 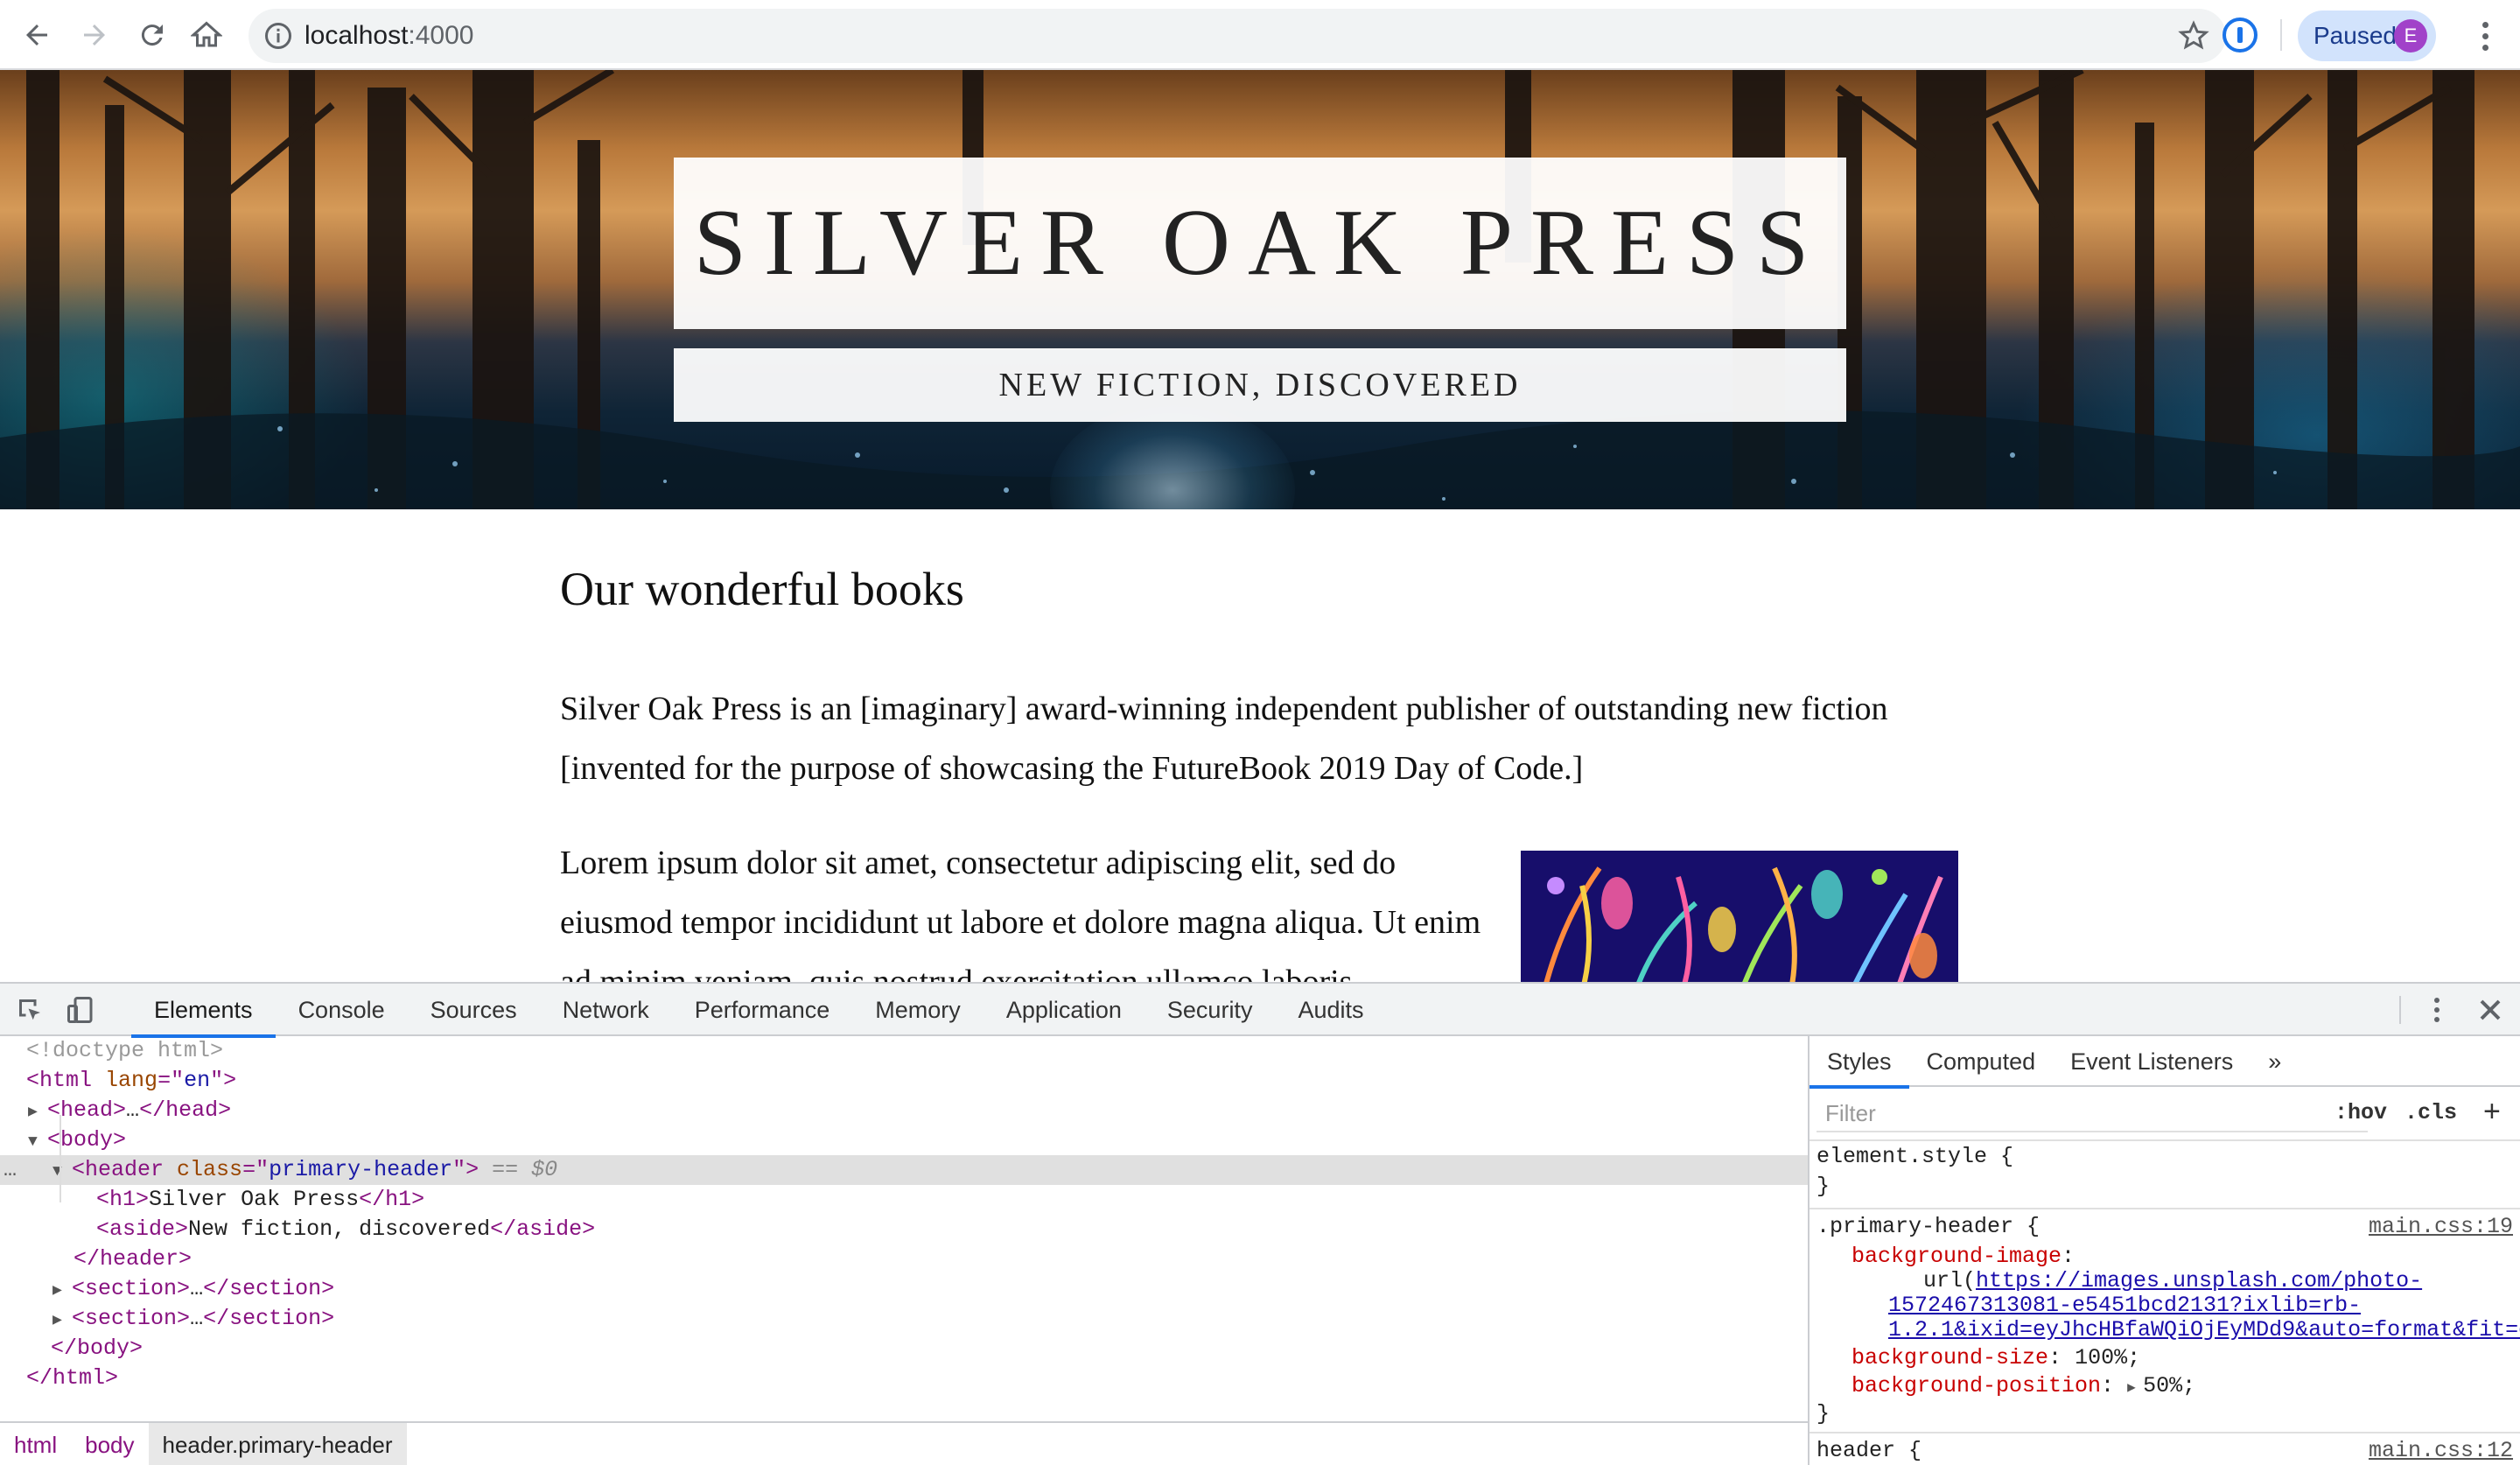 What do you see at coordinates (60, 1158) in the screenshot?
I see `indent-guide` at bounding box center [60, 1158].